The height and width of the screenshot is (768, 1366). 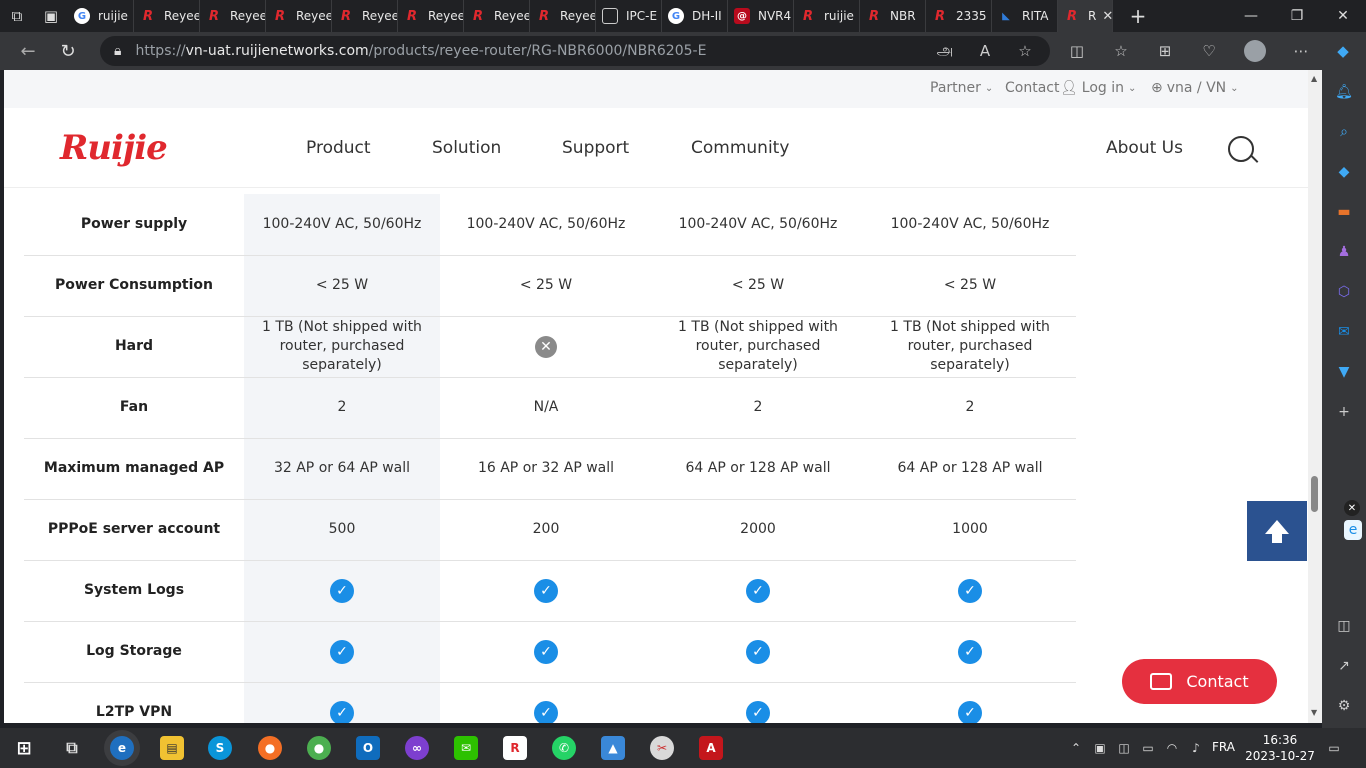 What do you see at coordinates (172, 748) in the screenshot?
I see `file-explorer-icon: ▤` at bounding box center [172, 748].